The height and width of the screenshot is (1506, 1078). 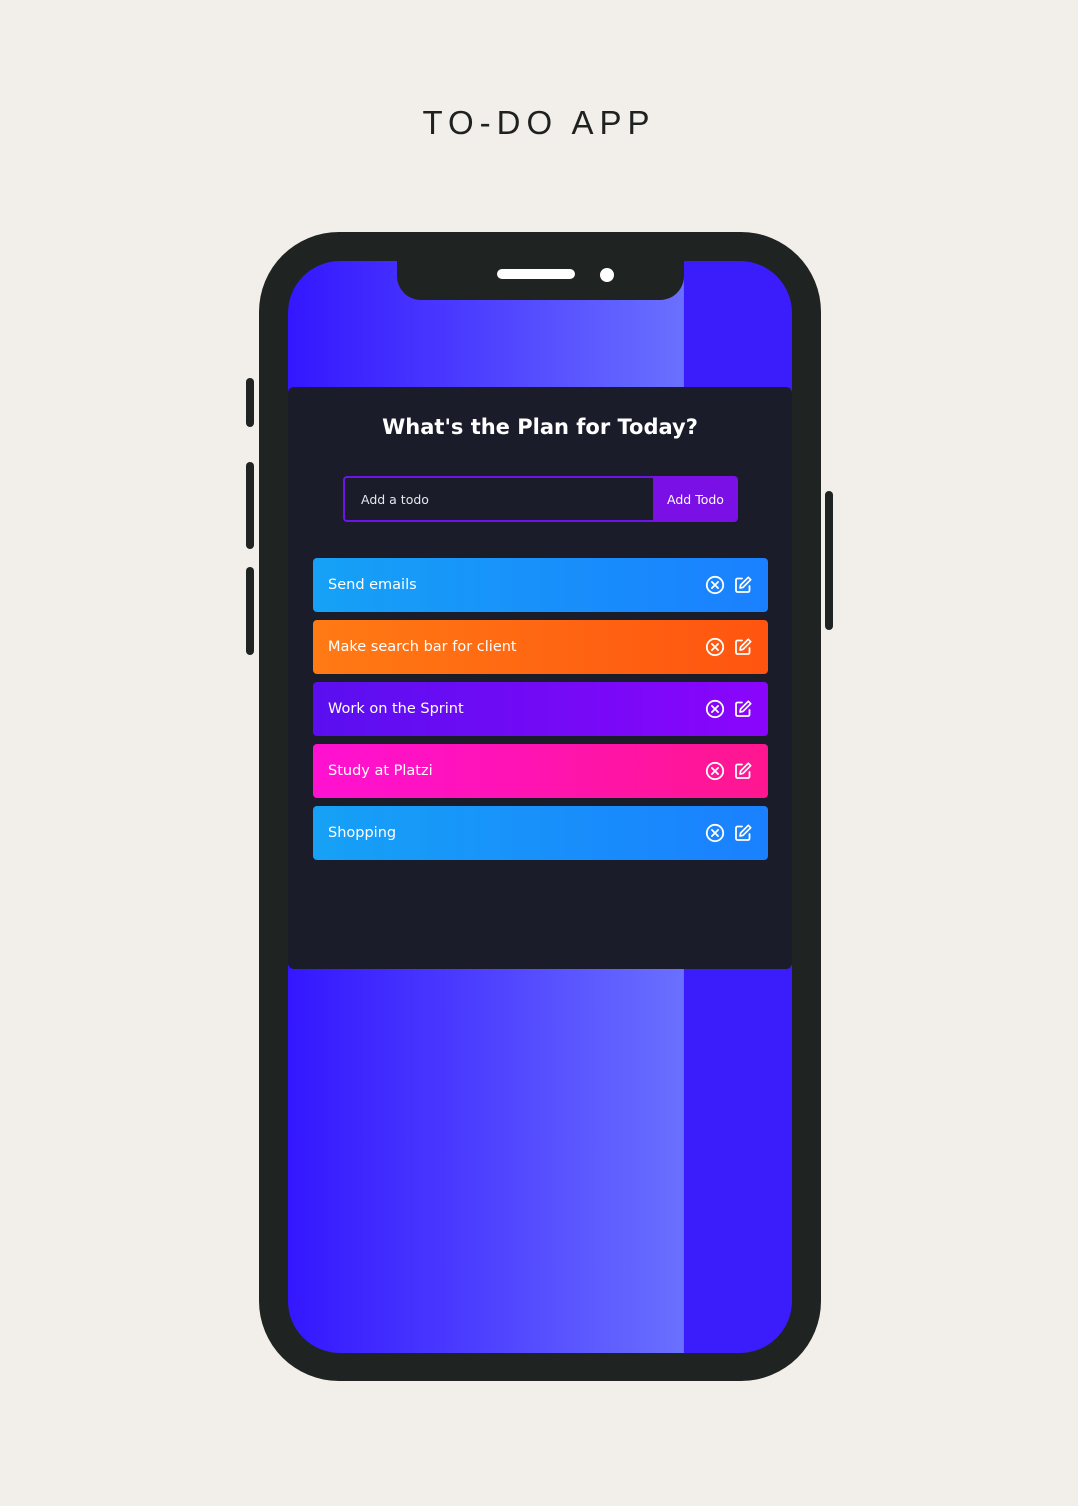 What do you see at coordinates (536, 274) in the screenshot?
I see `speaker-grille` at bounding box center [536, 274].